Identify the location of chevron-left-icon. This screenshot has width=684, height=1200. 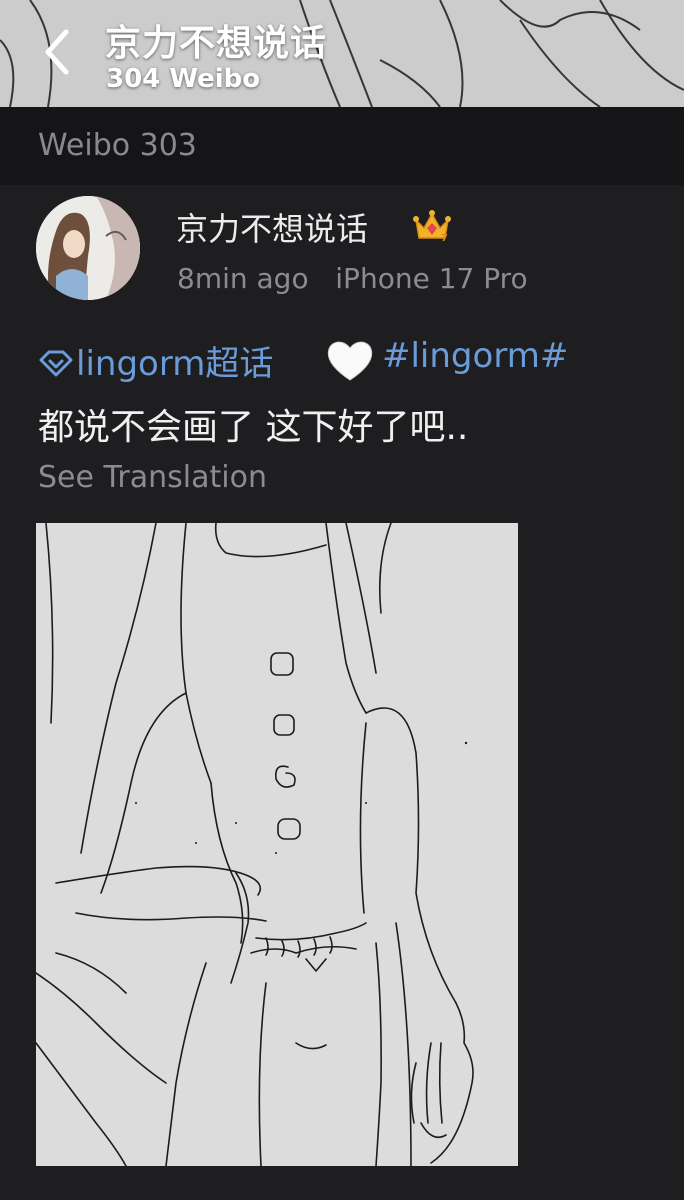
(57, 52).